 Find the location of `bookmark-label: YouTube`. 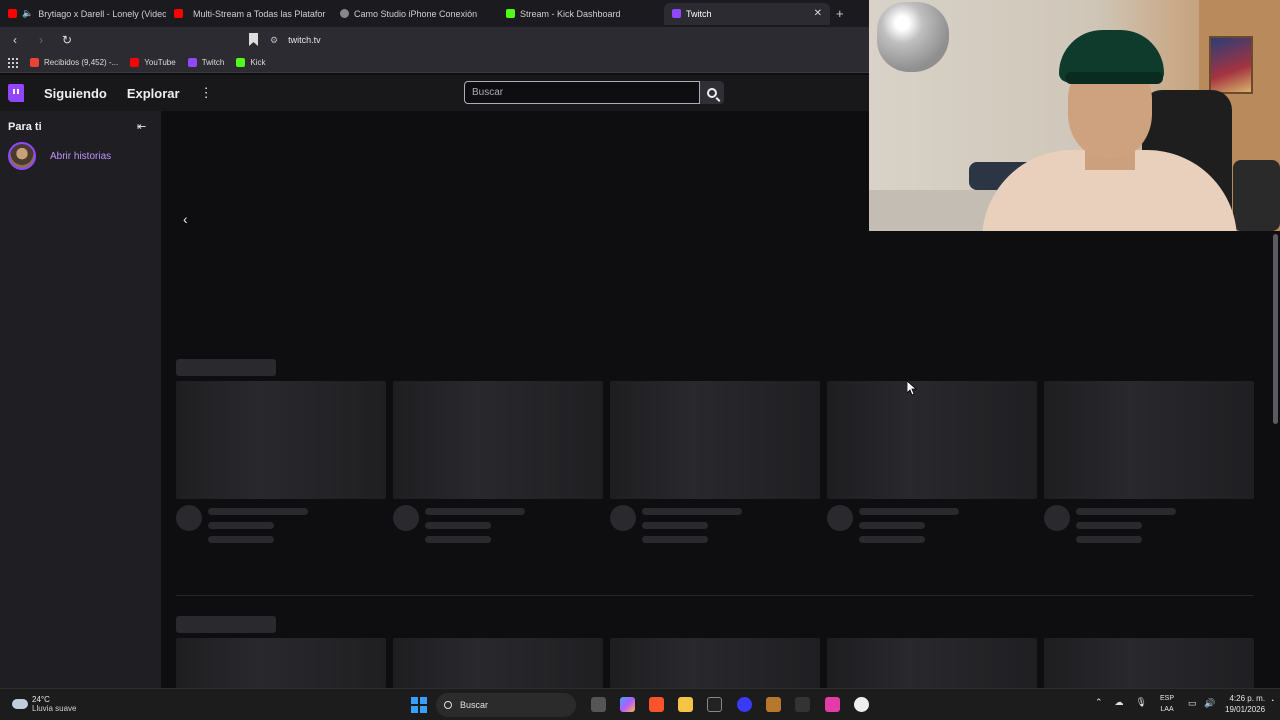

bookmark-label: YouTube is located at coordinates (160, 62).